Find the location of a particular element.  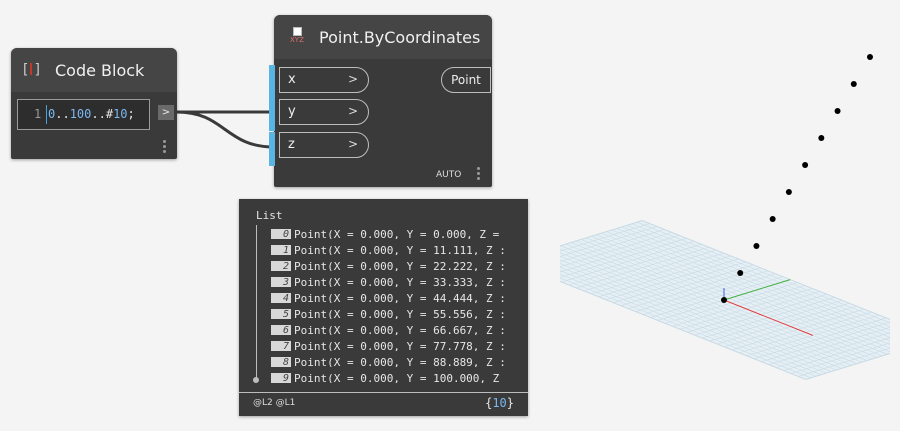

watch-footer: @L2 @L1 {10} is located at coordinates (383, 404).